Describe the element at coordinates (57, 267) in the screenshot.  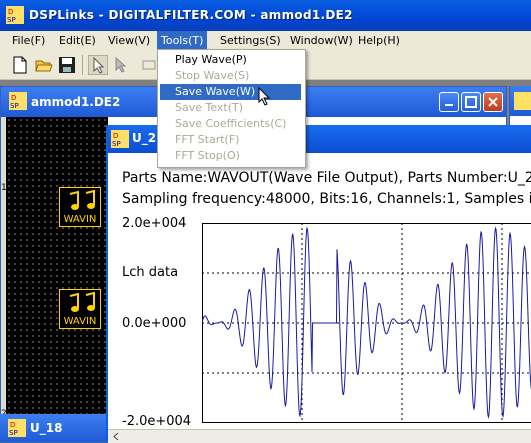
I see `schematic-canvas: WAVIN WAVIN` at that location.